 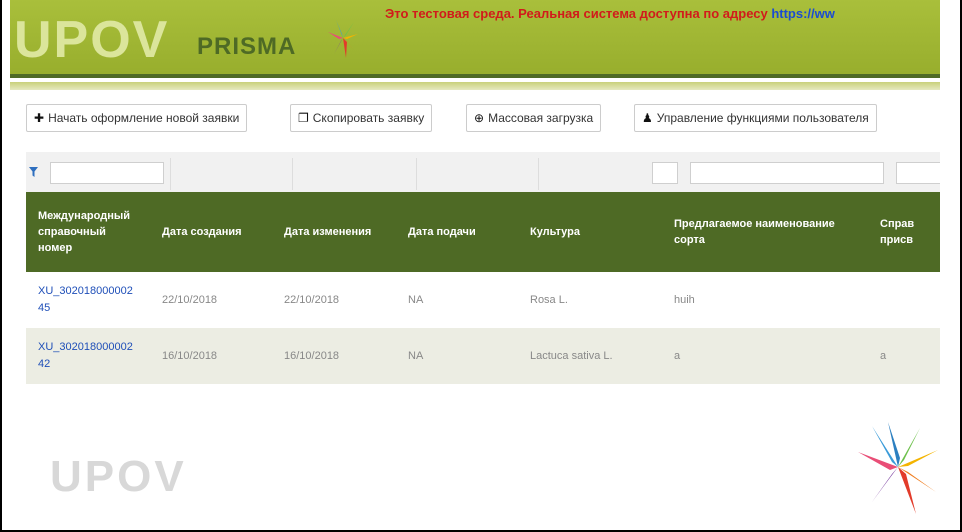 I want to click on column-header: Культура, so click(x=590, y=232).